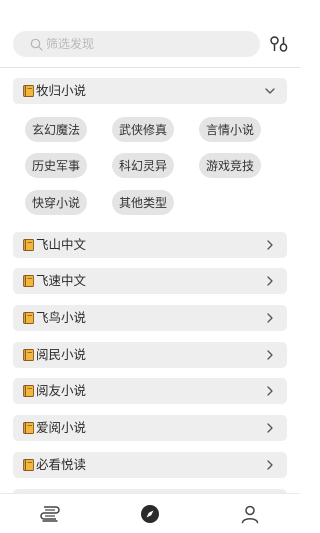  Describe the element at coordinates (150, 245) in the screenshot. I see `source-row-feishanzhongwen: 飞山中文` at that location.